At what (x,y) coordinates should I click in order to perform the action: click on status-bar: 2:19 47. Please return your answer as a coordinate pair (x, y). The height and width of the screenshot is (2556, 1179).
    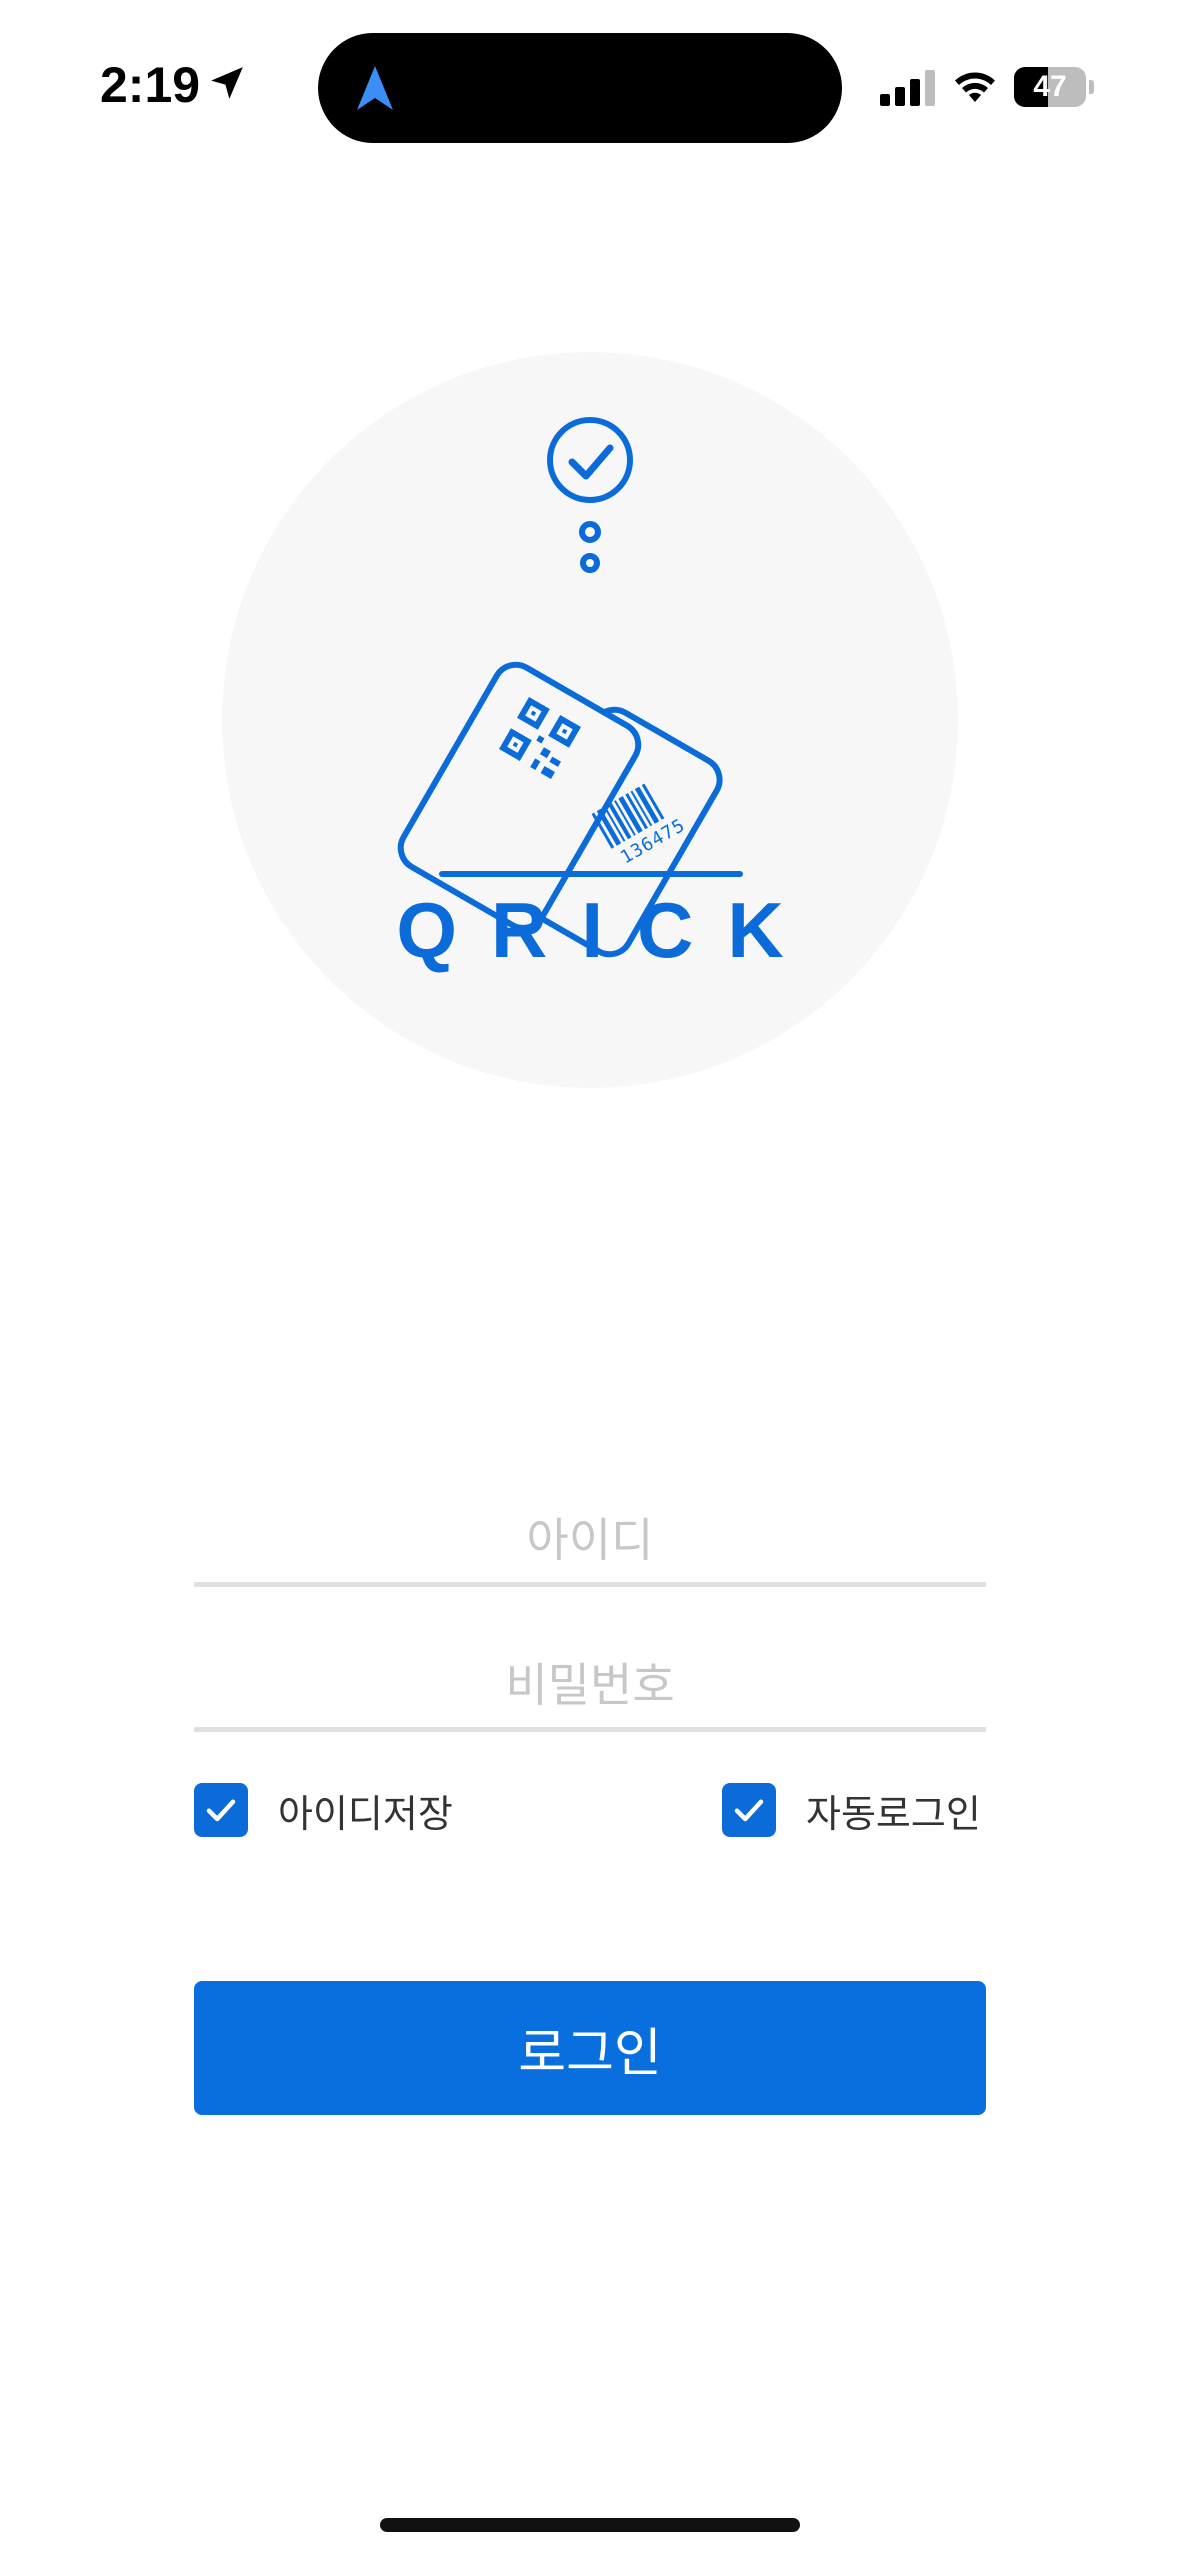
    Looking at the image, I should click on (589, 85).